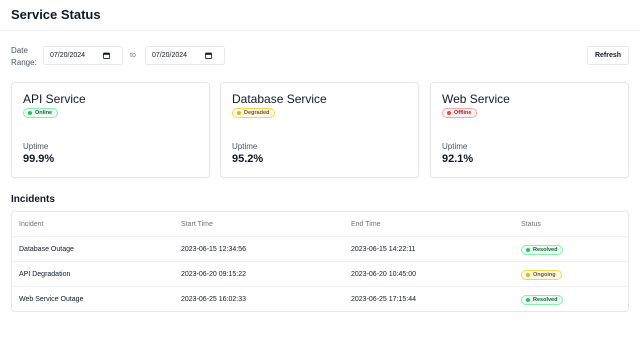  Describe the element at coordinates (45, 274) in the screenshot. I see `incident-name: API Degradation` at that location.